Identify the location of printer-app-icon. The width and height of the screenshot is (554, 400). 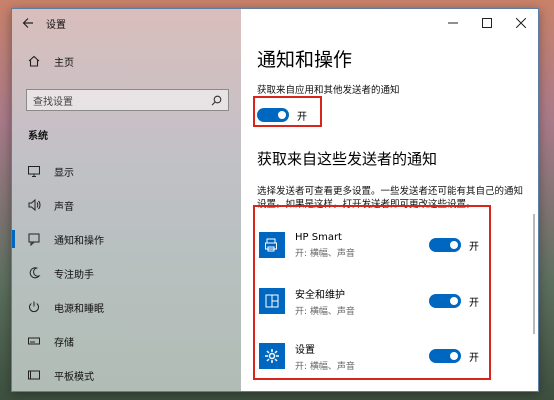
(272, 245).